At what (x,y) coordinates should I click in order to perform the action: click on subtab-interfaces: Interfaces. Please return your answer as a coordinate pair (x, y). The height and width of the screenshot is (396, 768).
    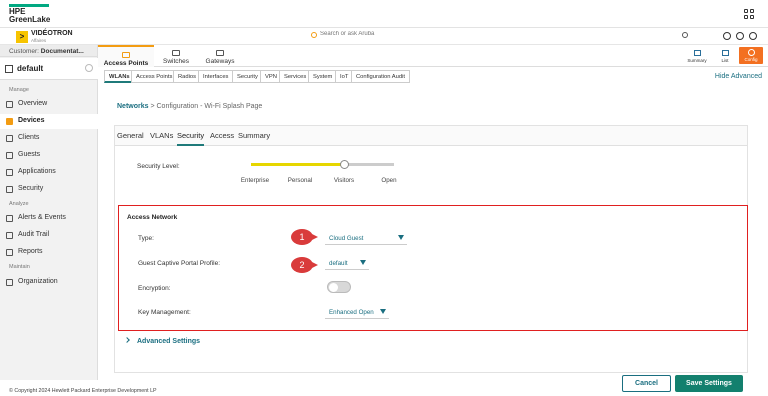
    Looking at the image, I should click on (215, 76).